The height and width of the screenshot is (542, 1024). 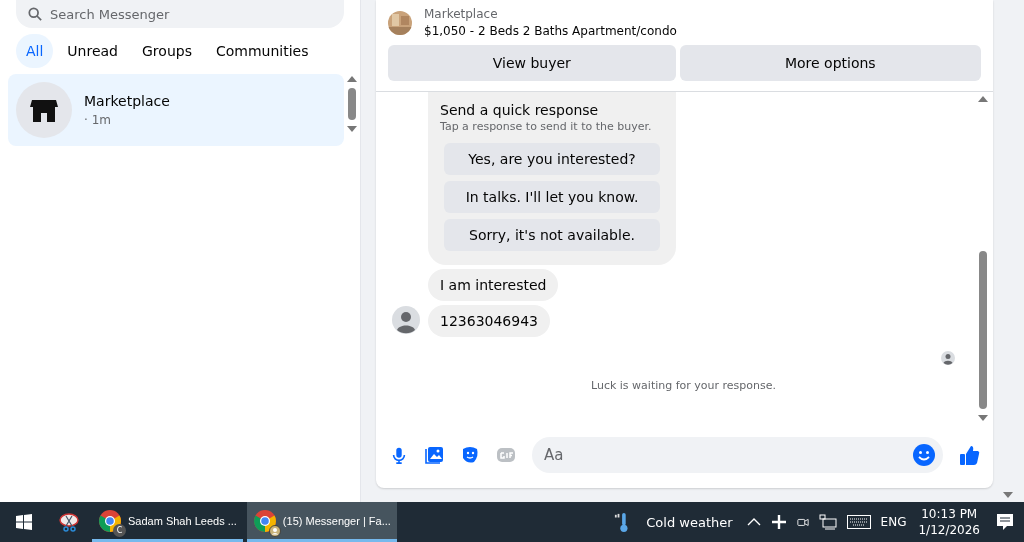 I want to click on clock-time: 10:13 PM, so click(x=949, y=514).